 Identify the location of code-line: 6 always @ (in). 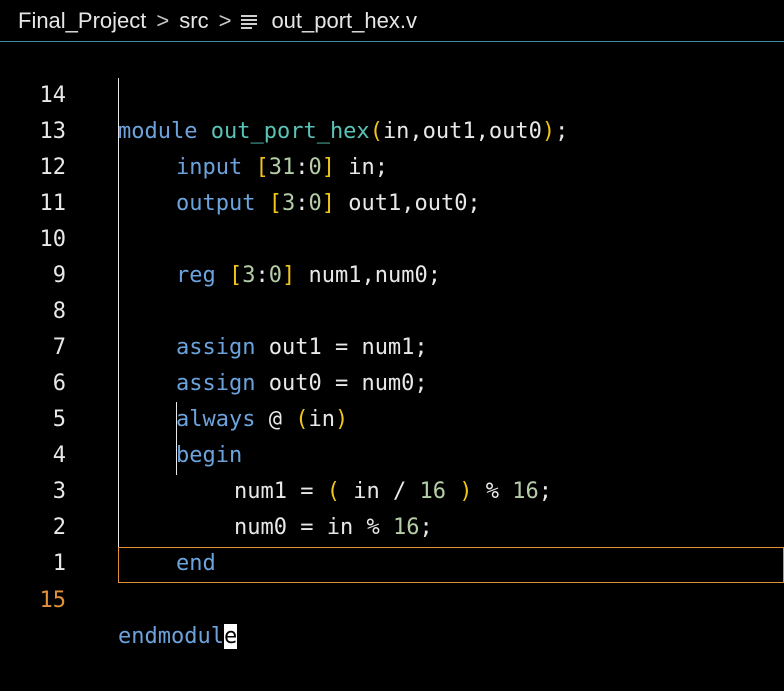
(392, 381).